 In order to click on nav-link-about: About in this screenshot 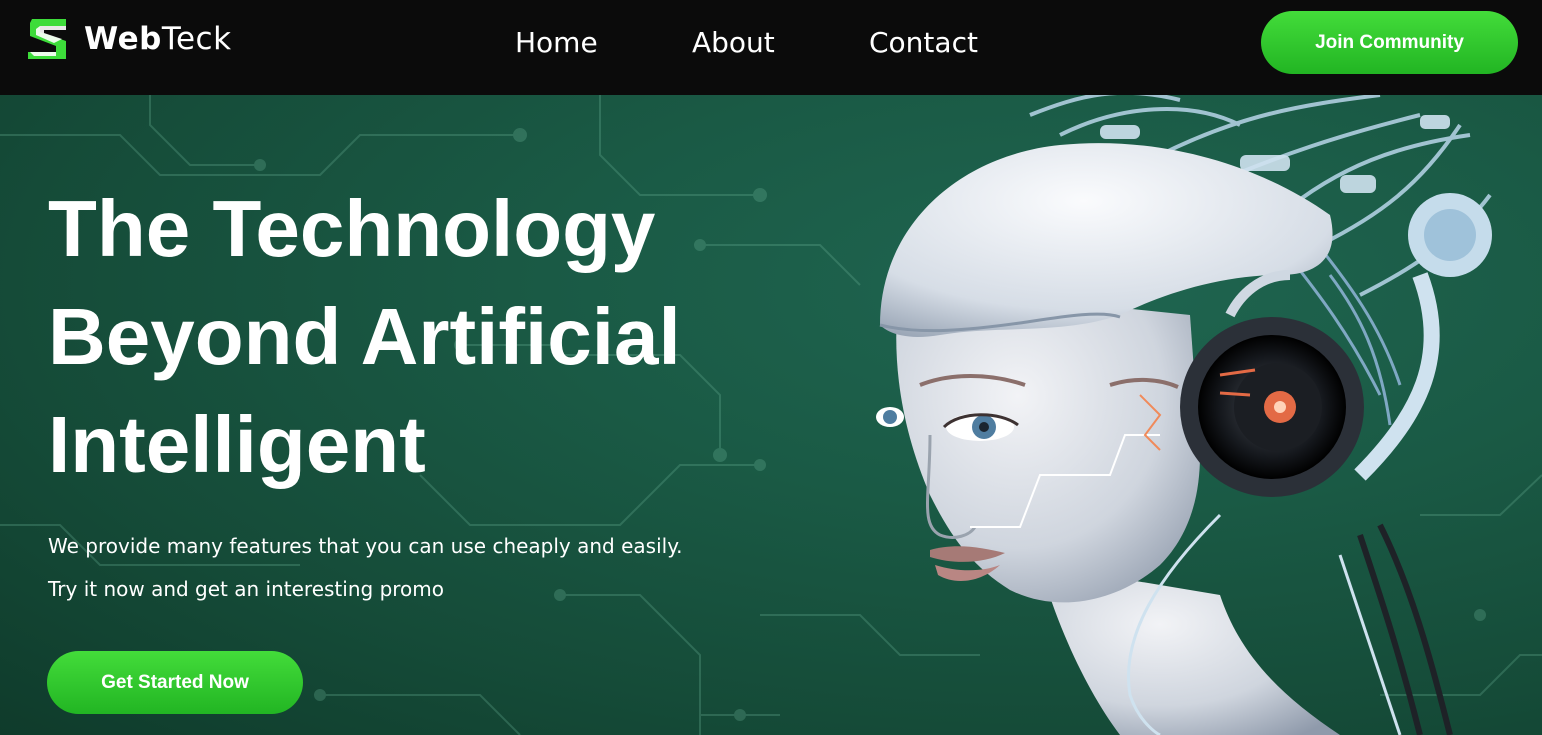, I will do `click(733, 42)`.